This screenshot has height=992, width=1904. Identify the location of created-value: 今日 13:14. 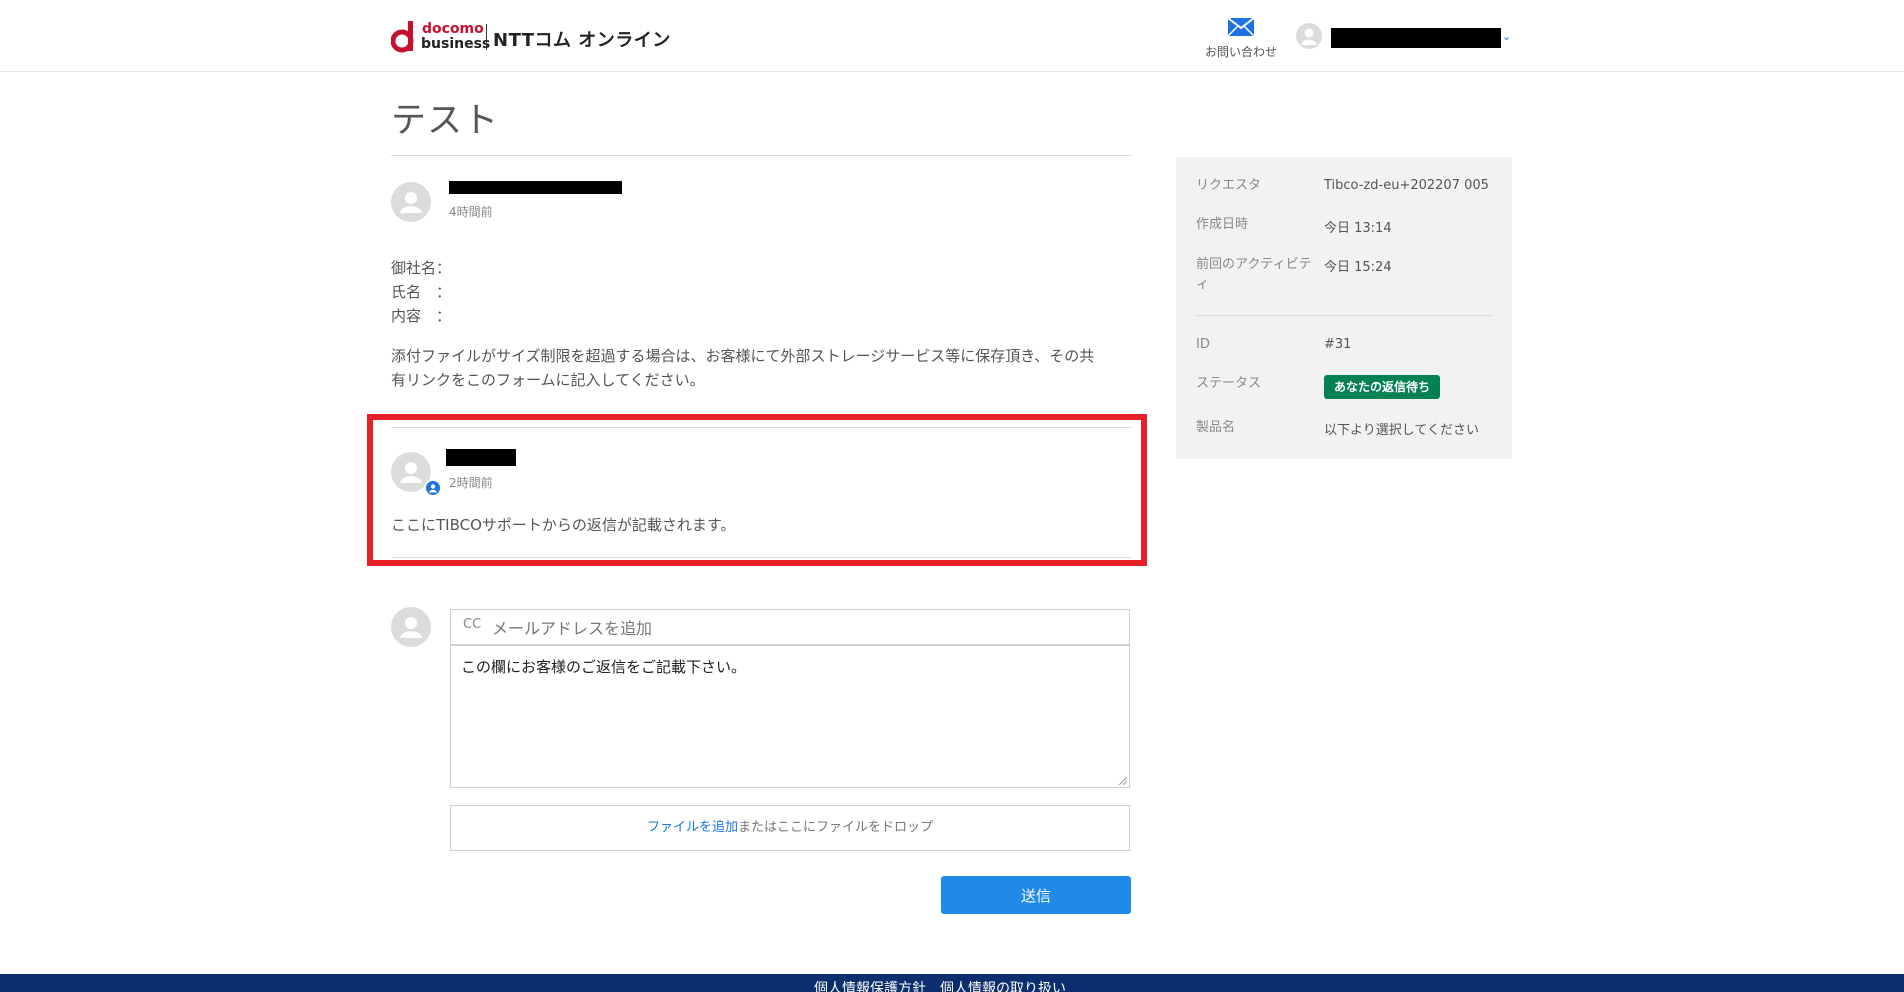
(1358, 228).